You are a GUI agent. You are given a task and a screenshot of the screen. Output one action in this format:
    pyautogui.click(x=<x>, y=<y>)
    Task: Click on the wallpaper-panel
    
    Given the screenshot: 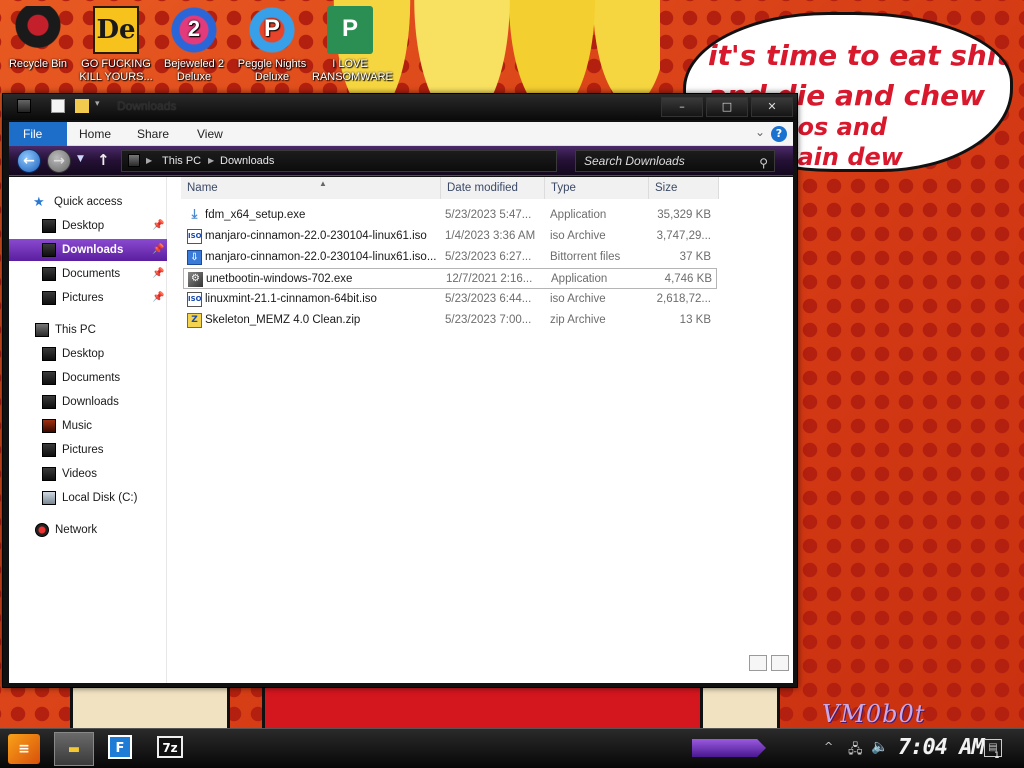 What is the action you would take?
    pyautogui.click(x=150, y=709)
    